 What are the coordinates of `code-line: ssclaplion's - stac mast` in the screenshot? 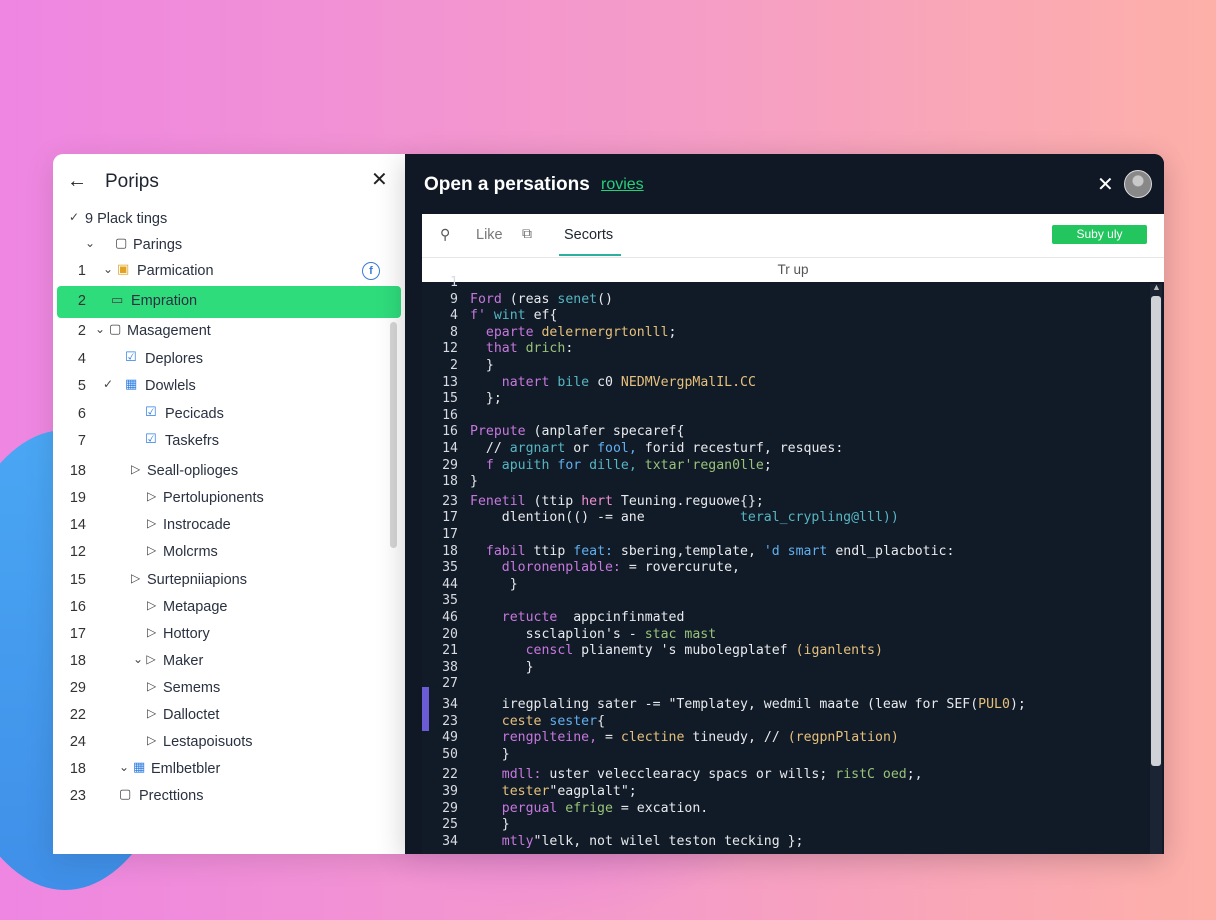 It's located at (593, 634).